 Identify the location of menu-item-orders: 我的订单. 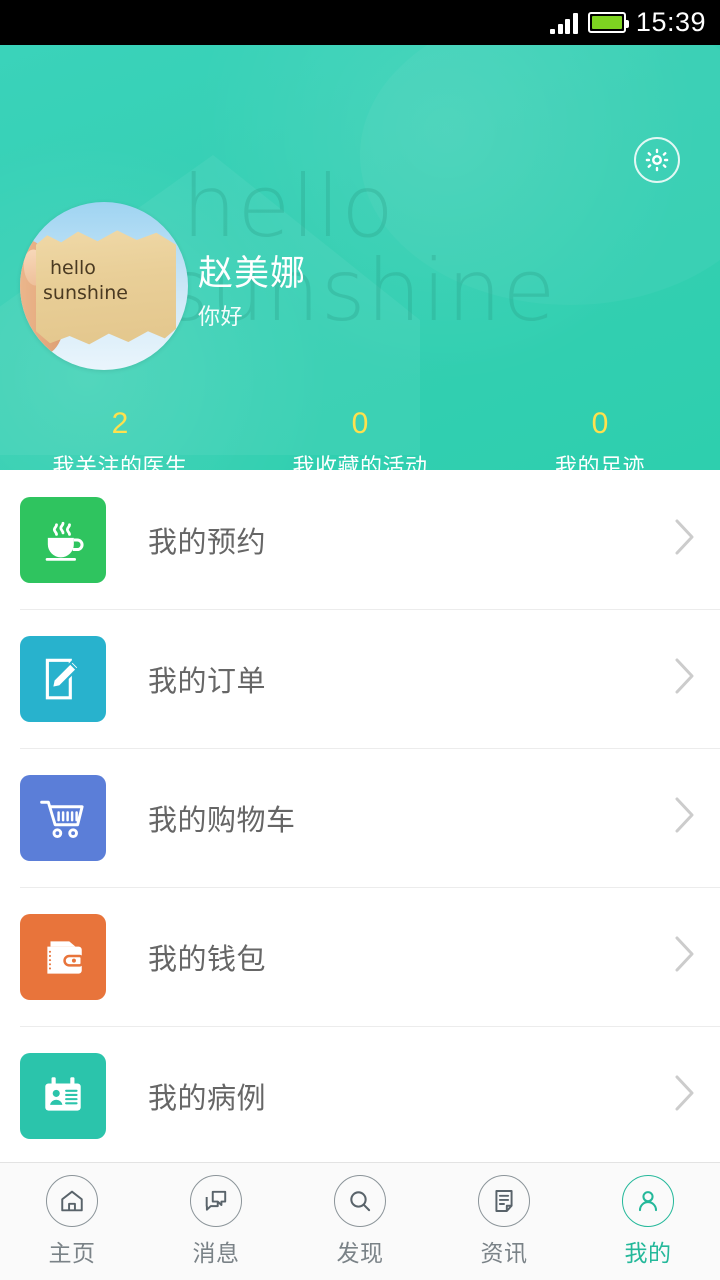
(360, 678).